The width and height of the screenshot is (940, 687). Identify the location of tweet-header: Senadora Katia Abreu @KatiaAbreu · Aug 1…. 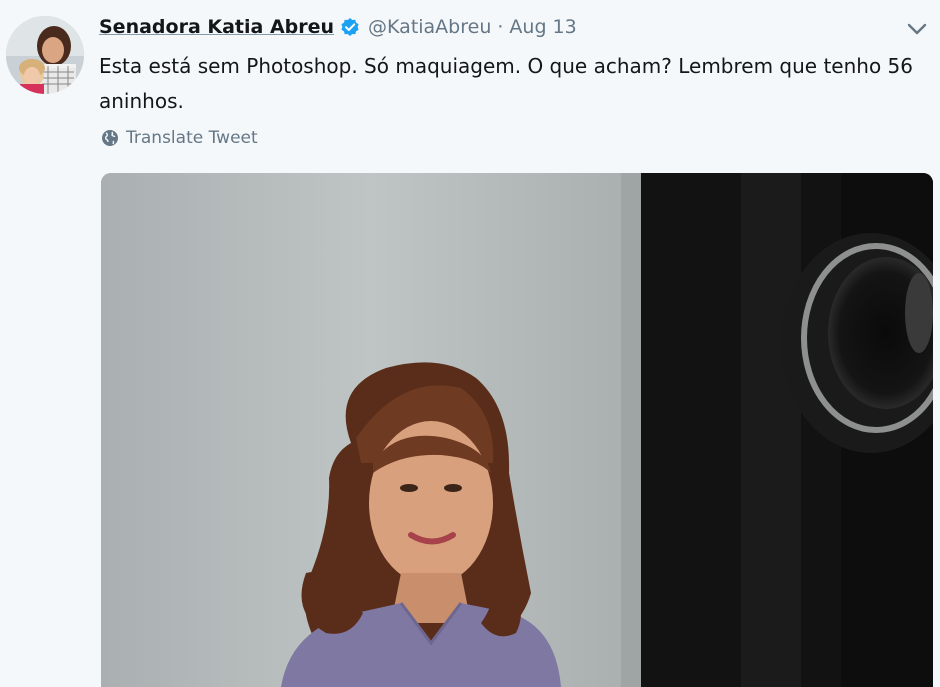
(338, 27).